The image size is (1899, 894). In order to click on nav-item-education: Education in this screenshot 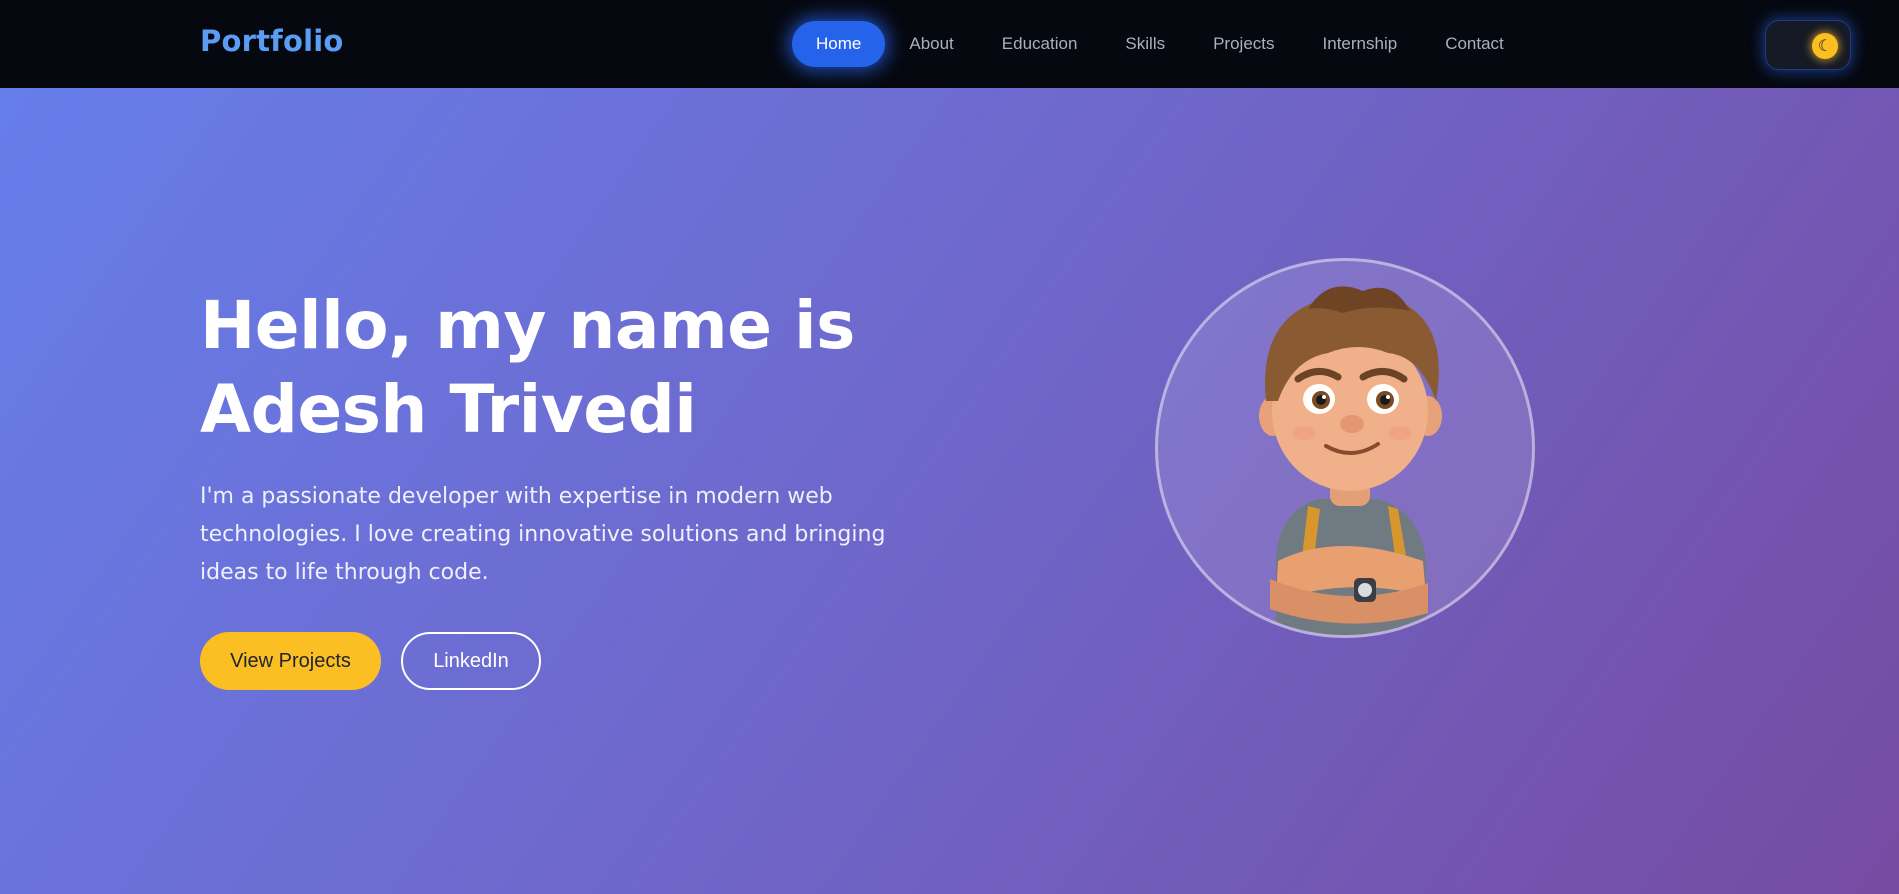, I will do `click(1040, 44)`.